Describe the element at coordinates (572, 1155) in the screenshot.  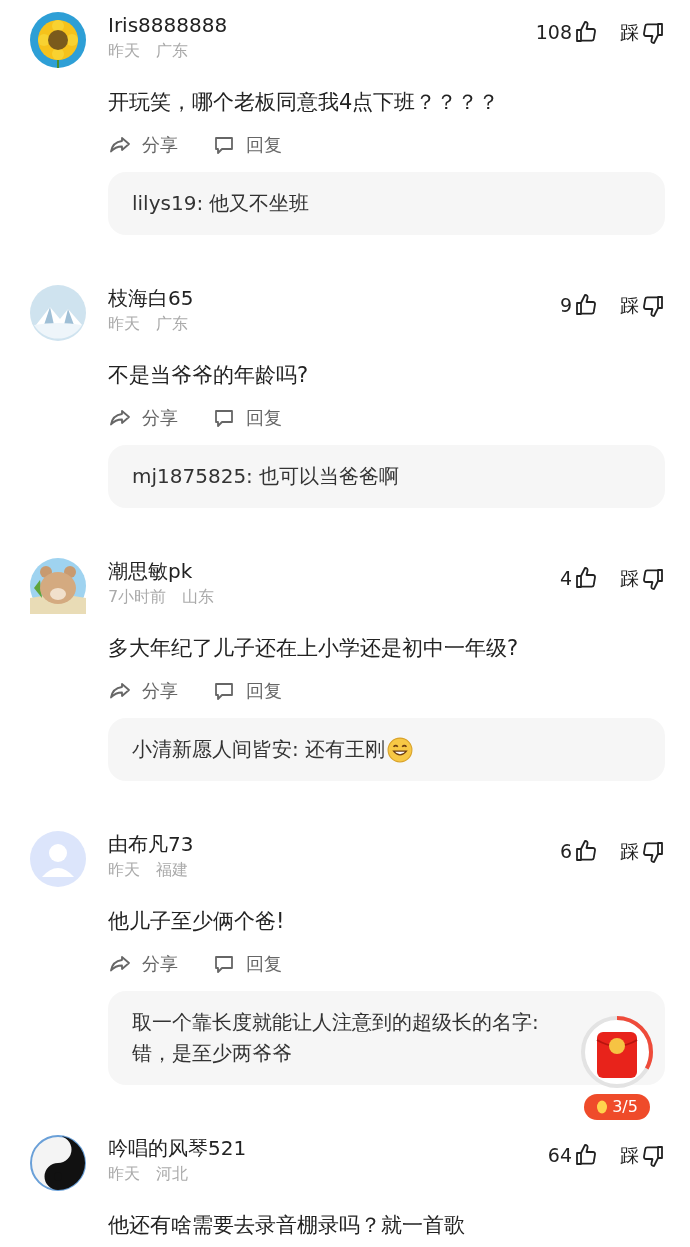
I see `like-button: 64` at that location.